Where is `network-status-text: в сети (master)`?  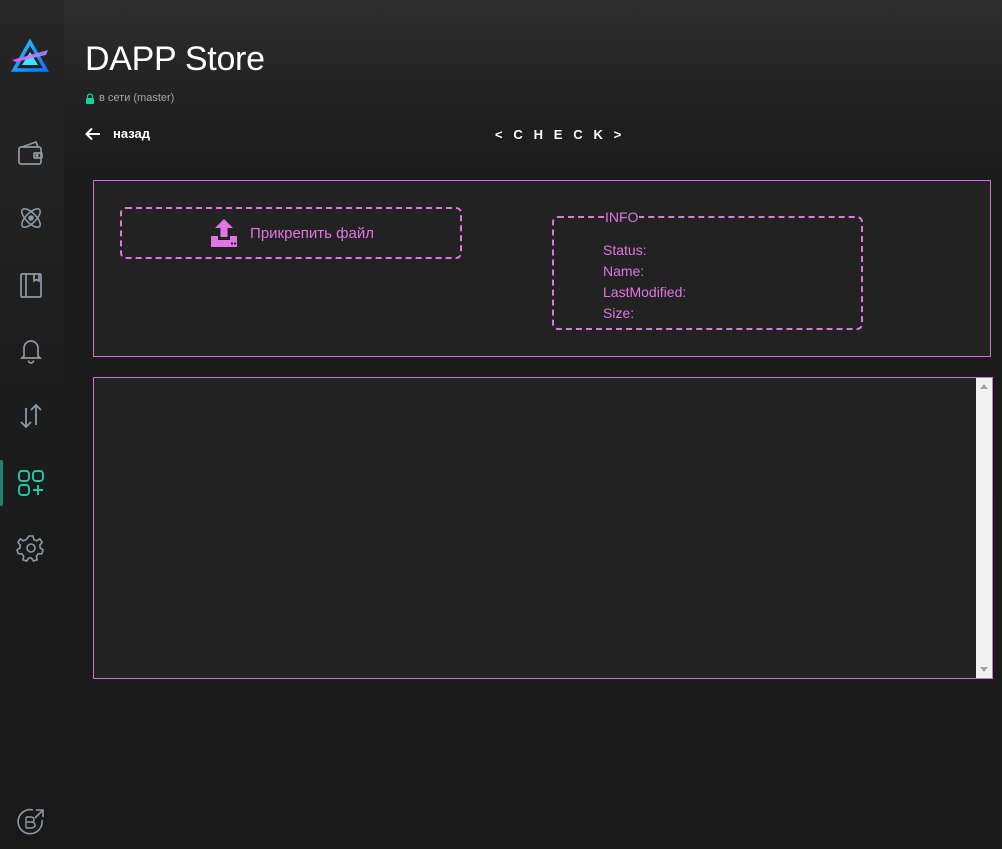
network-status-text: в сети (master) is located at coordinates (137, 98).